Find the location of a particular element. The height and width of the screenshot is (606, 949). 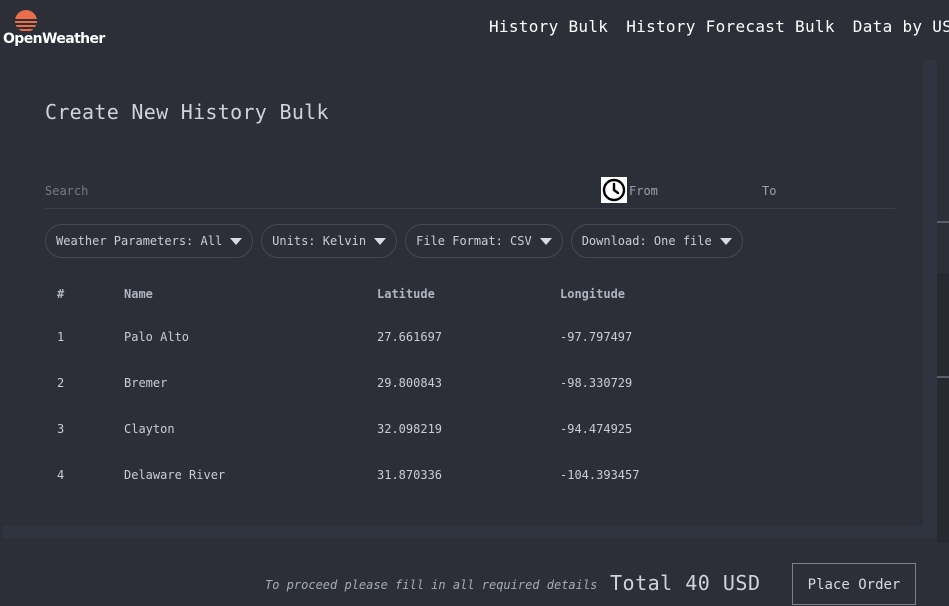

search-input is located at coordinates (315, 191).